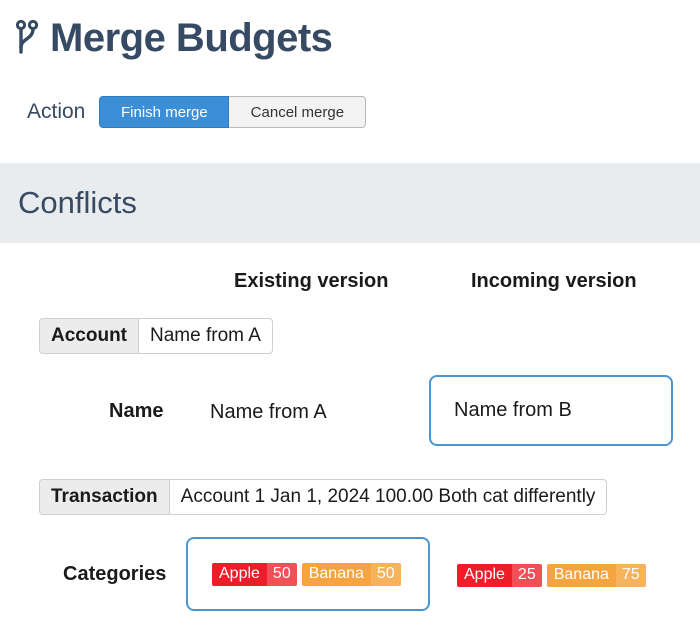 Image resolution: width=700 pixels, height=627 pixels. I want to click on account-tag: Account Name from A, so click(156, 336).